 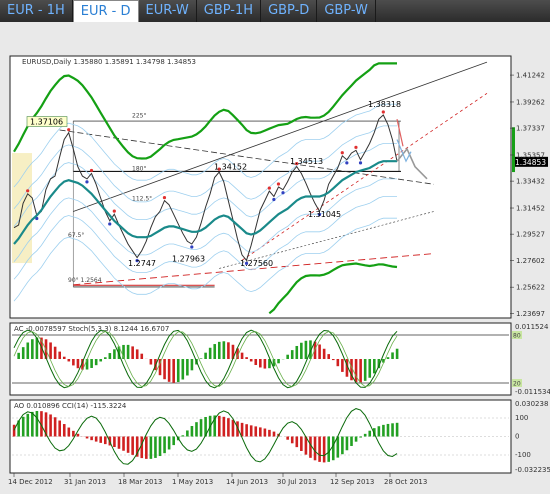 I want to click on y-tick-label: 1.27602, so click(x=530, y=261).